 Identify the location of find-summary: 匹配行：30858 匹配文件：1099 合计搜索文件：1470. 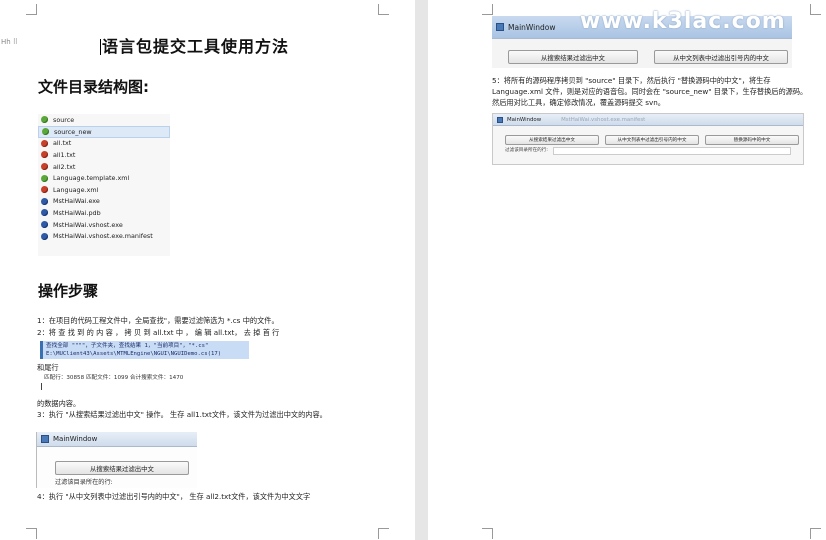
(114, 378).